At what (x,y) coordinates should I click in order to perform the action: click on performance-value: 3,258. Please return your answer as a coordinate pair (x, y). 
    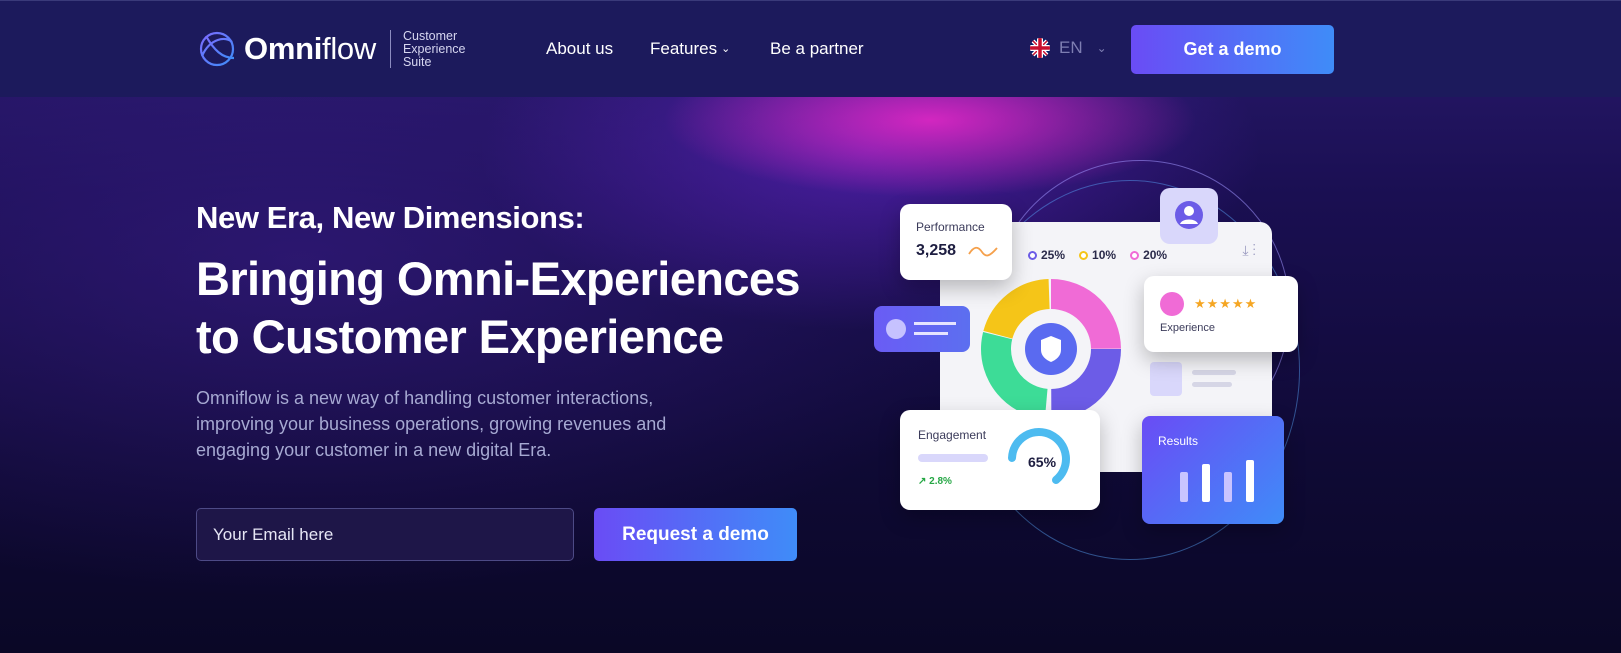
    Looking at the image, I should click on (936, 250).